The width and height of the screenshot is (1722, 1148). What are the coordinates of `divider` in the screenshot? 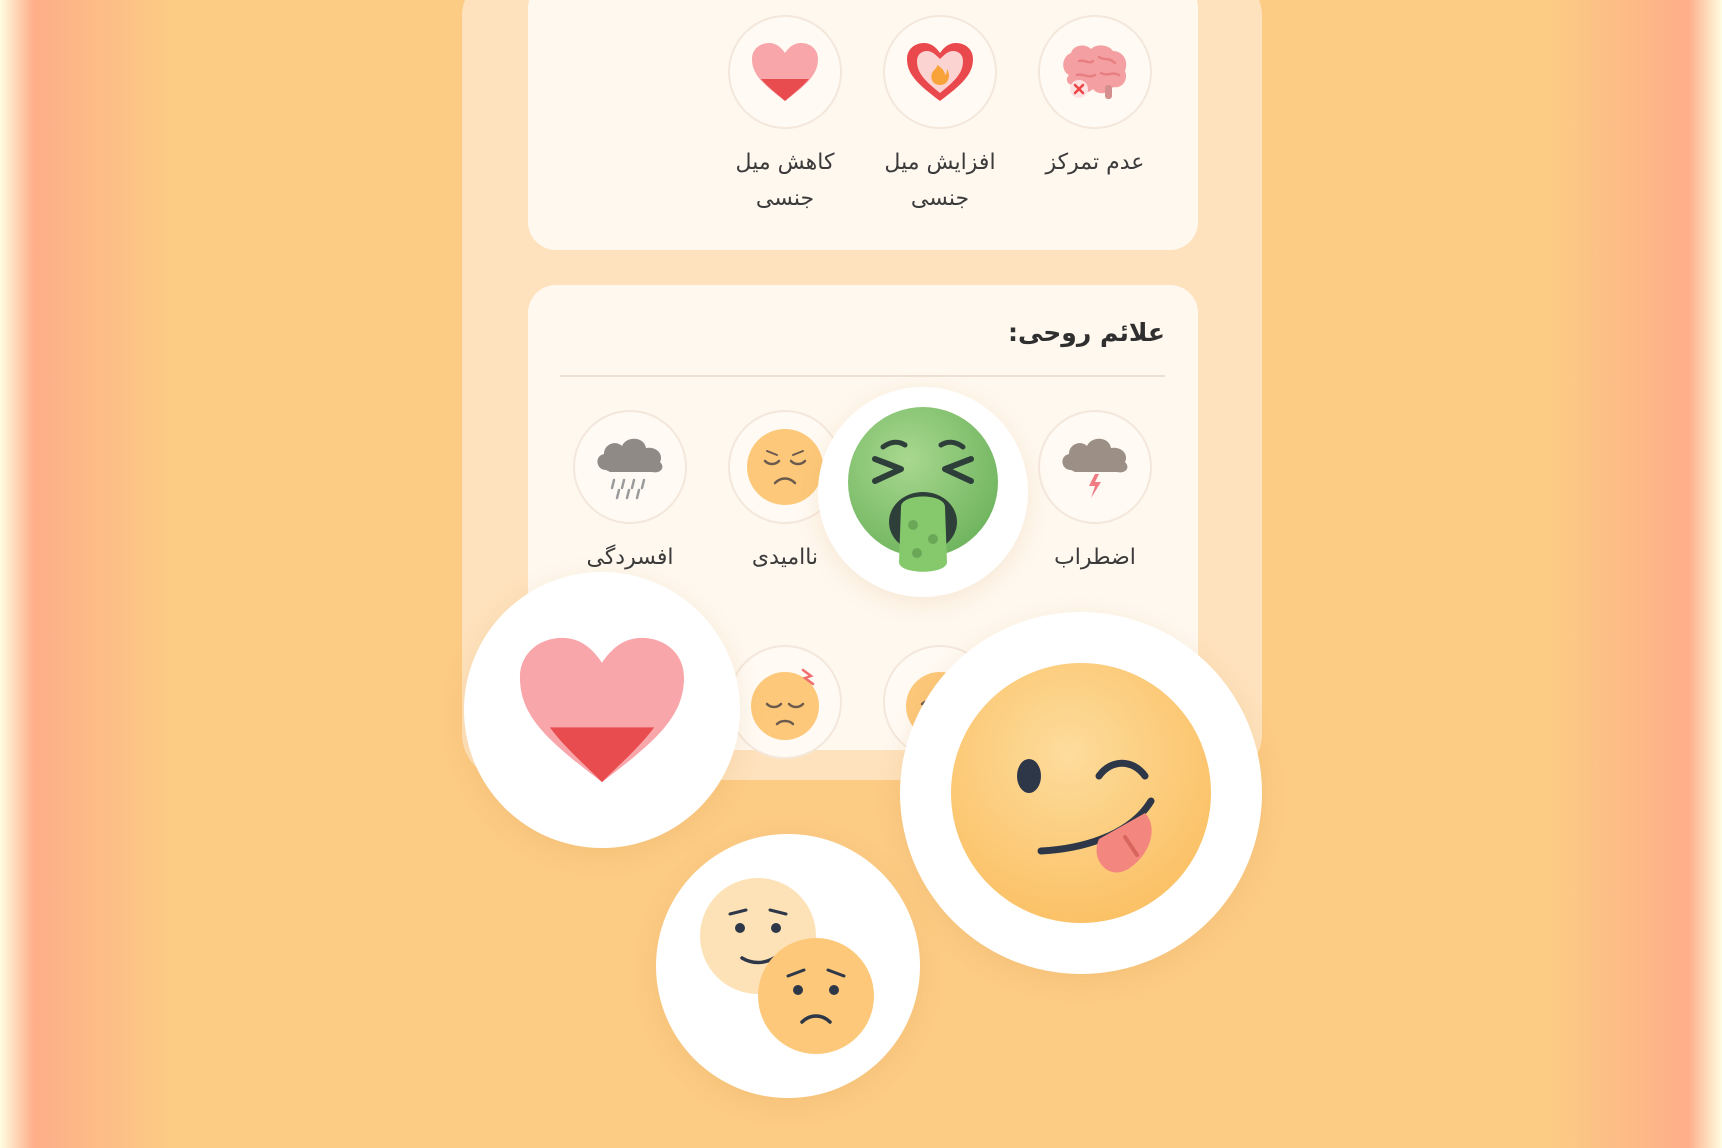 It's located at (862, 376).